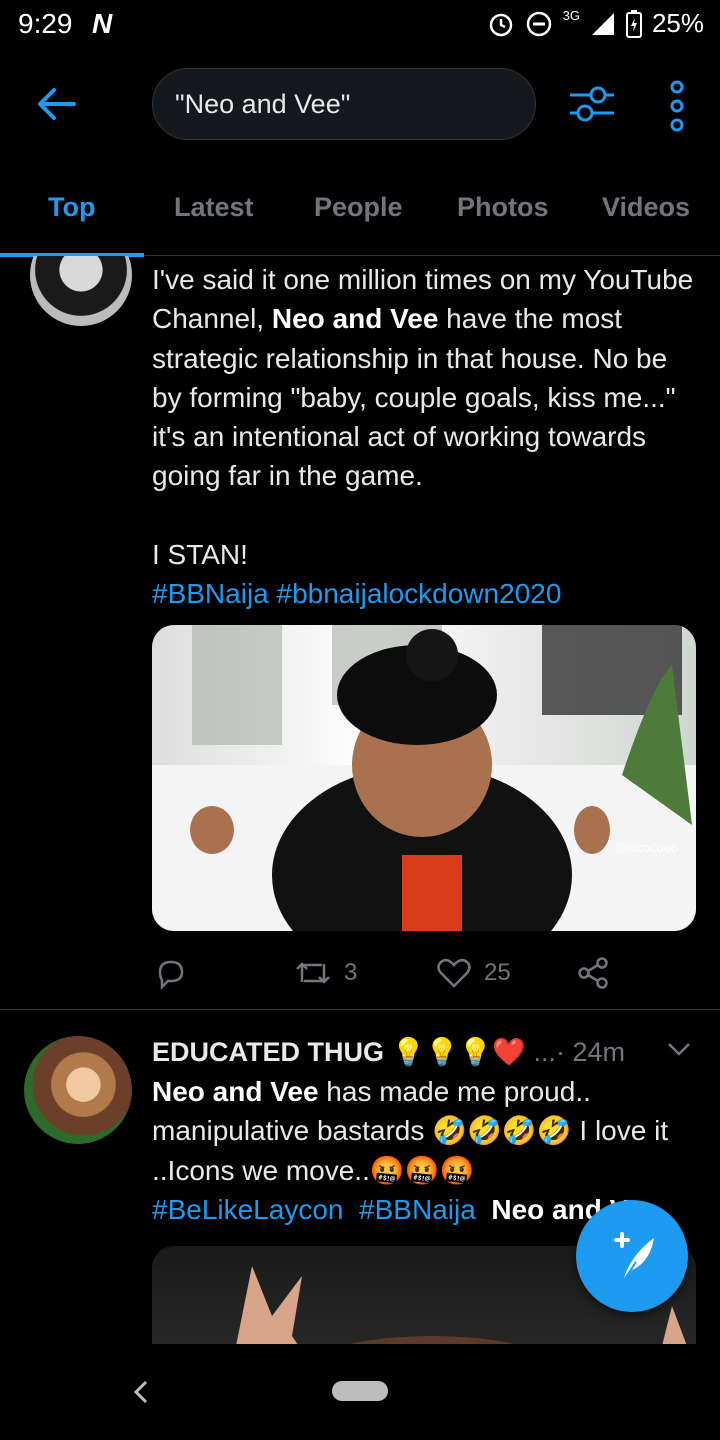 The height and width of the screenshot is (1440, 720). Describe the element at coordinates (500, 24) in the screenshot. I see `alarm-icon` at that location.